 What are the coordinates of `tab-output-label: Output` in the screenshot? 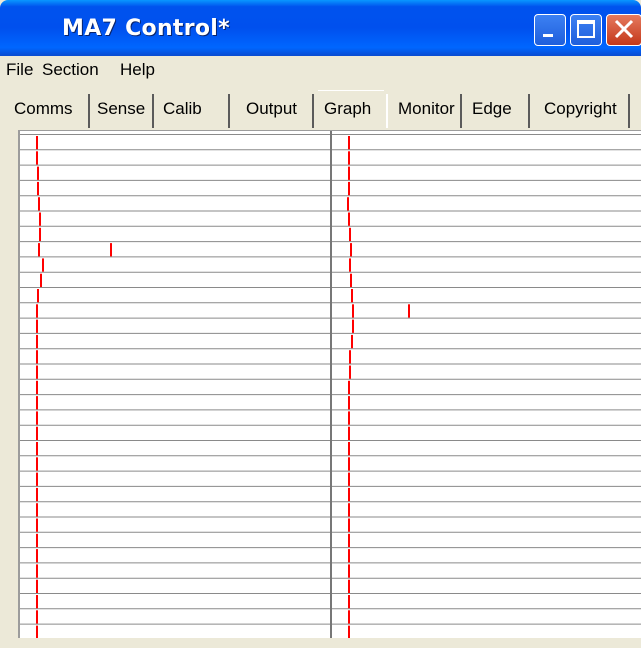 It's located at (272, 108).